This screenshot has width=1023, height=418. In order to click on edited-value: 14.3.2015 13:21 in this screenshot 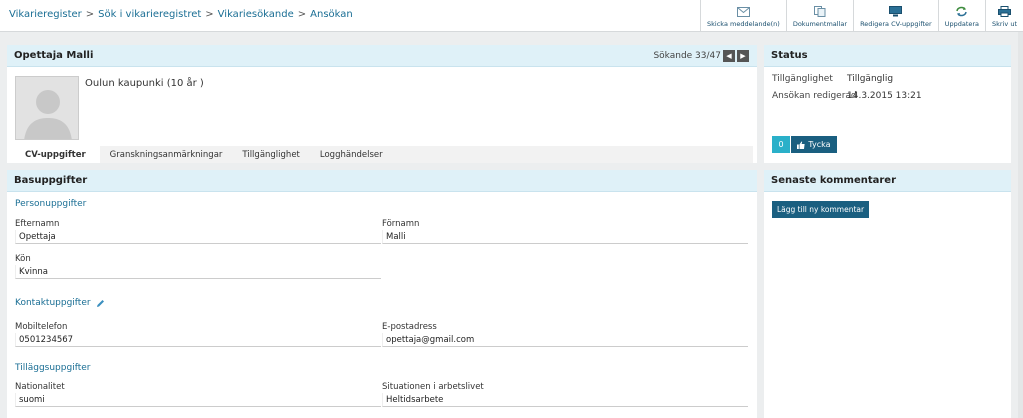, I will do `click(884, 96)`.